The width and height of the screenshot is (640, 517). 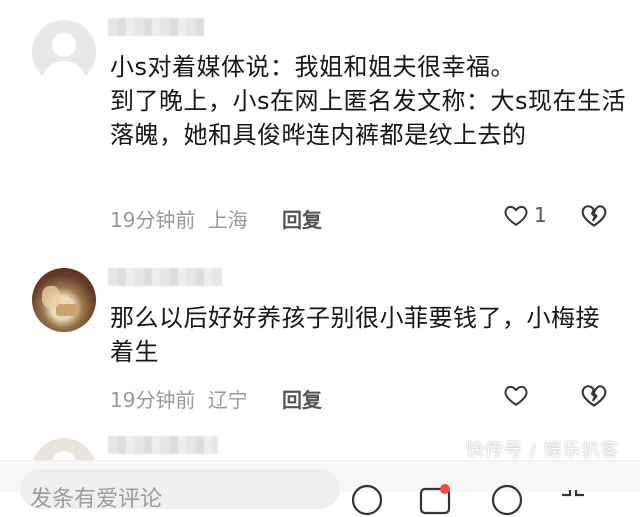 What do you see at coordinates (367, 500) in the screenshot?
I see `emoji-icon` at bounding box center [367, 500].